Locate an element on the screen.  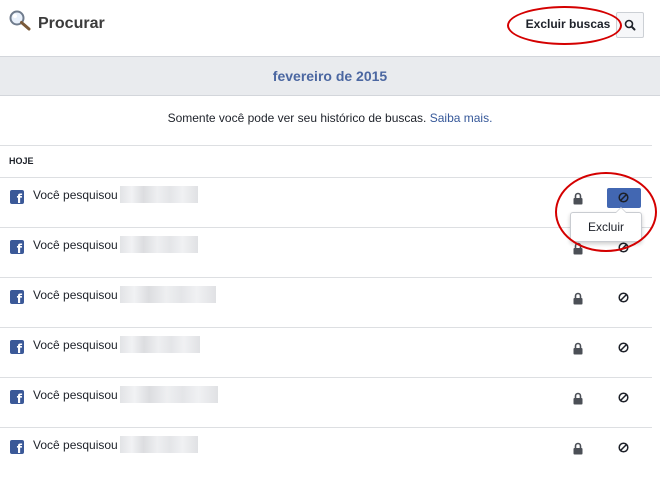
page-title: Procurar is located at coordinates (71, 23).